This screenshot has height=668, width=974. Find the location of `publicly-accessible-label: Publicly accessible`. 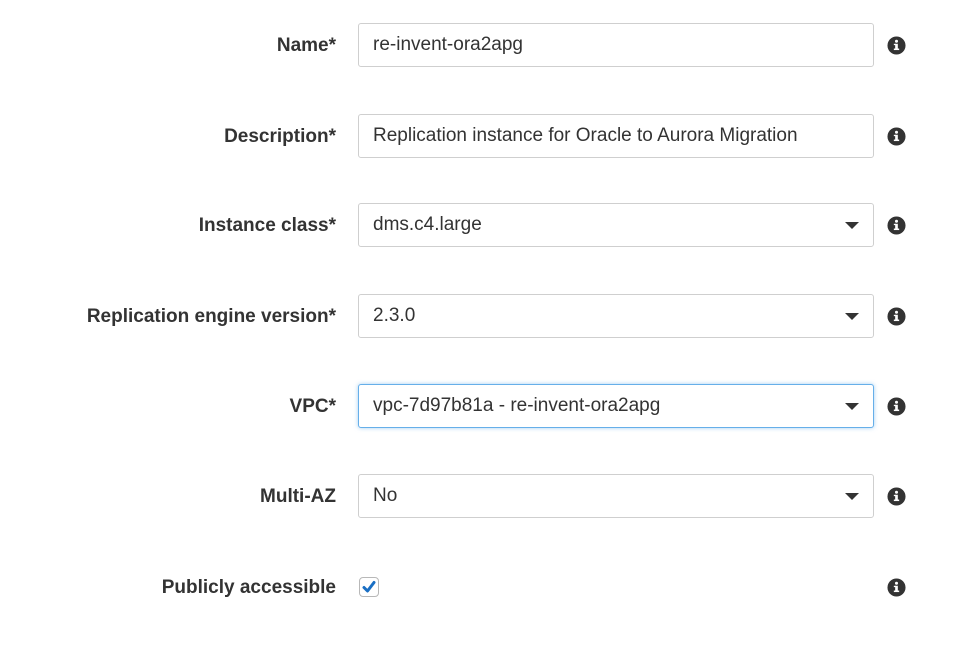

publicly-accessible-label: Publicly accessible is located at coordinates (248, 587).